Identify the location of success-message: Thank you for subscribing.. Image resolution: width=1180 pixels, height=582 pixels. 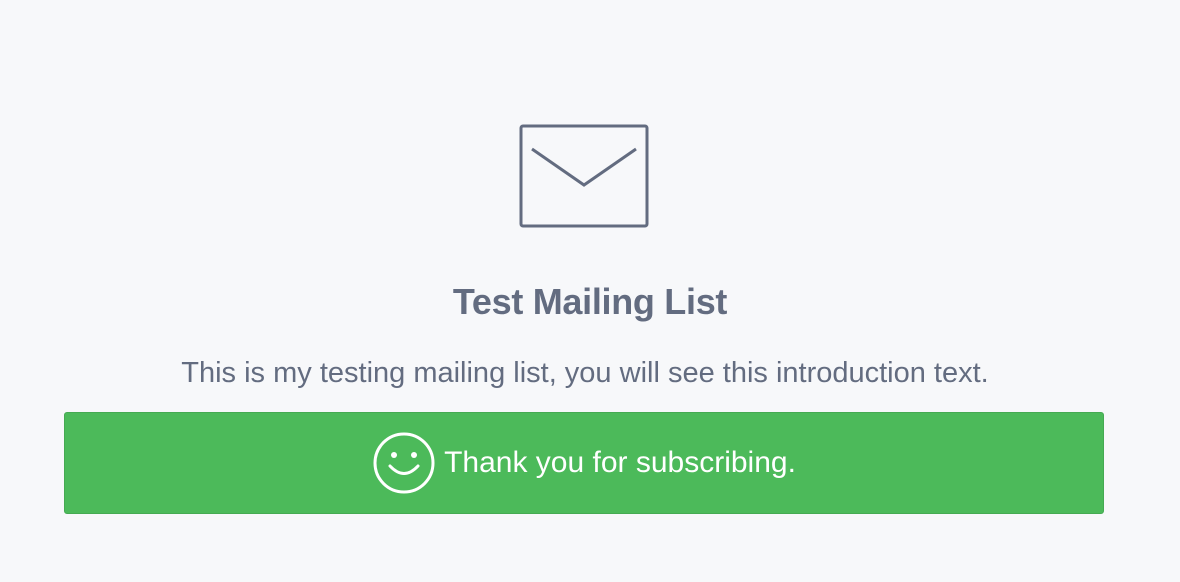
(620, 462).